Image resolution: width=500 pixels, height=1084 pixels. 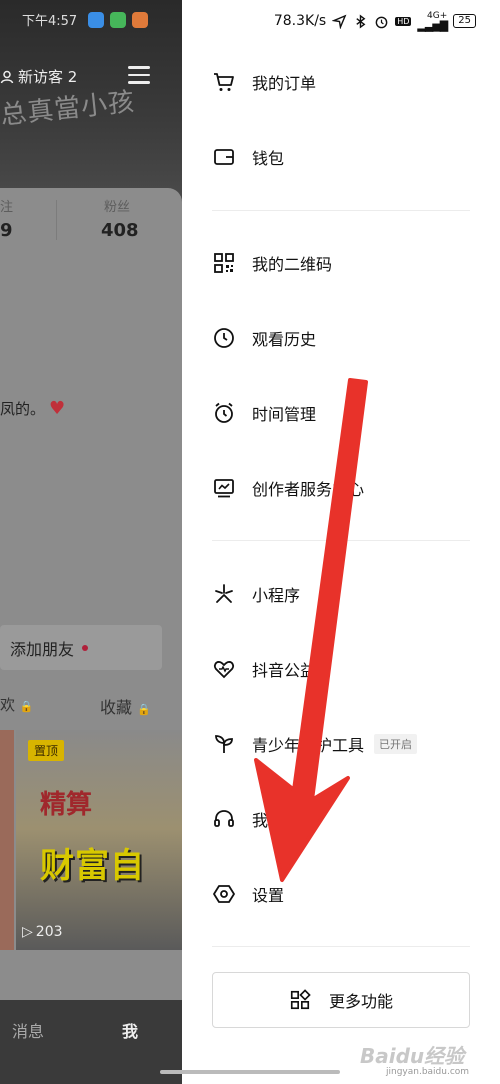 What do you see at coordinates (300, 999) in the screenshot?
I see `grid-icon` at bounding box center [300, 999].